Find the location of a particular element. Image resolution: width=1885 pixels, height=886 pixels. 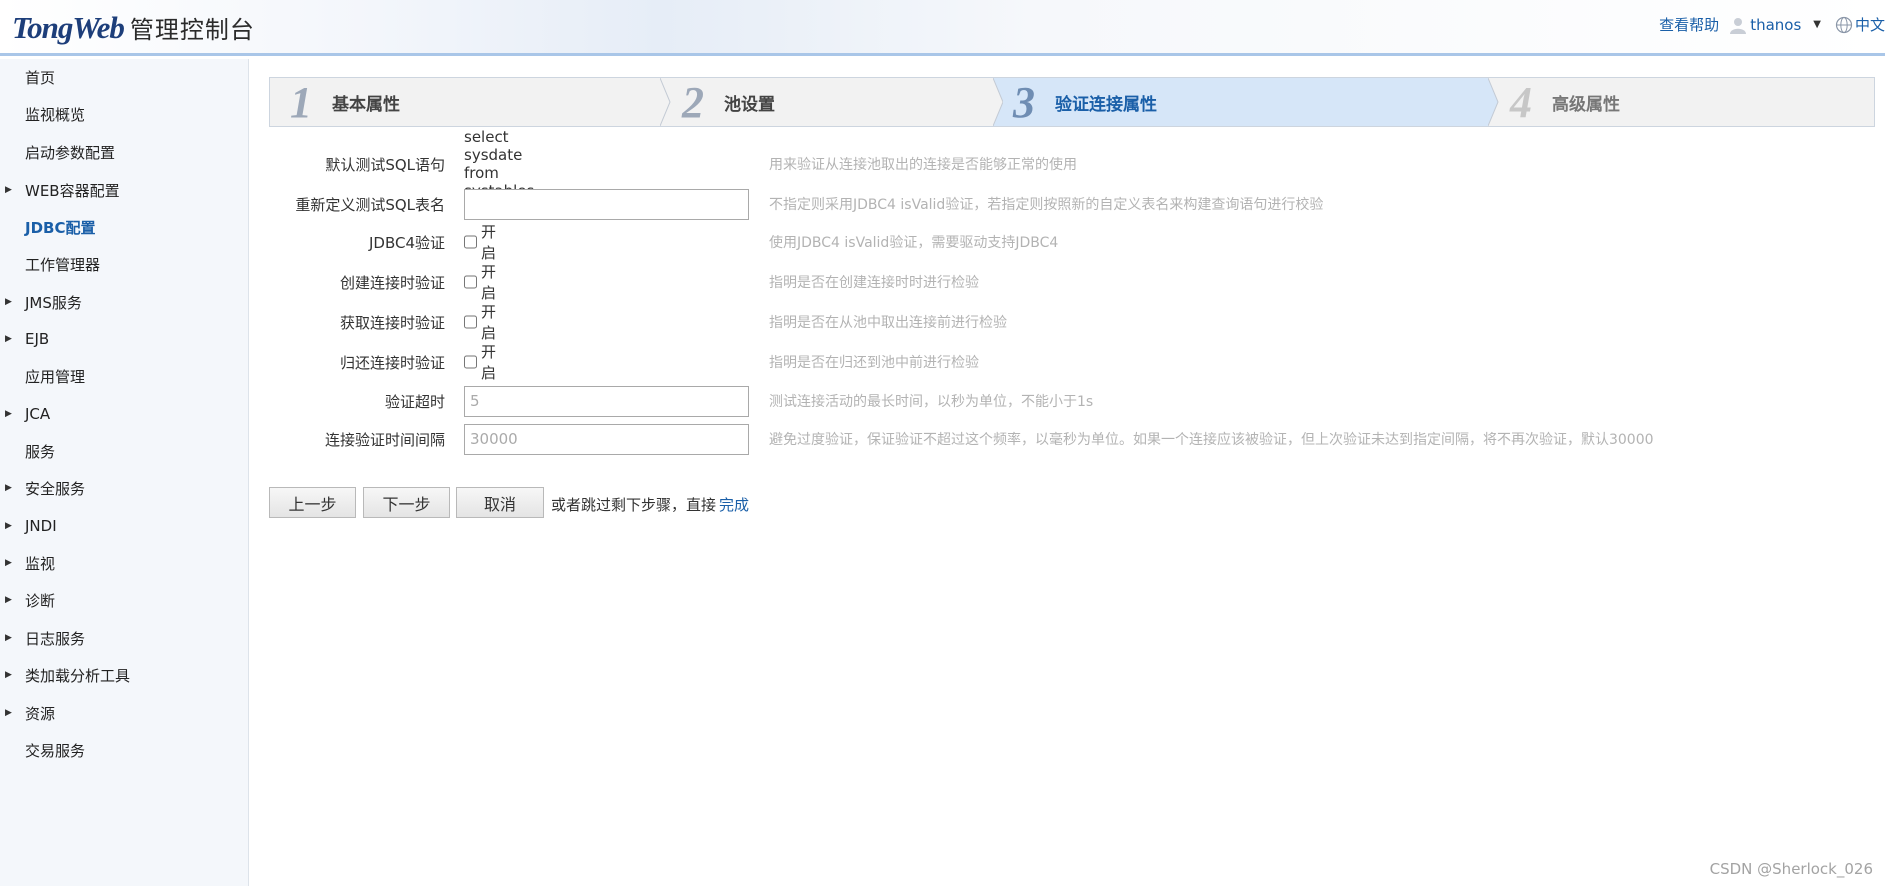

sidebar-item-classloader-tool: ▶ 类加载分析工具 is located at coordinates (124, 675).